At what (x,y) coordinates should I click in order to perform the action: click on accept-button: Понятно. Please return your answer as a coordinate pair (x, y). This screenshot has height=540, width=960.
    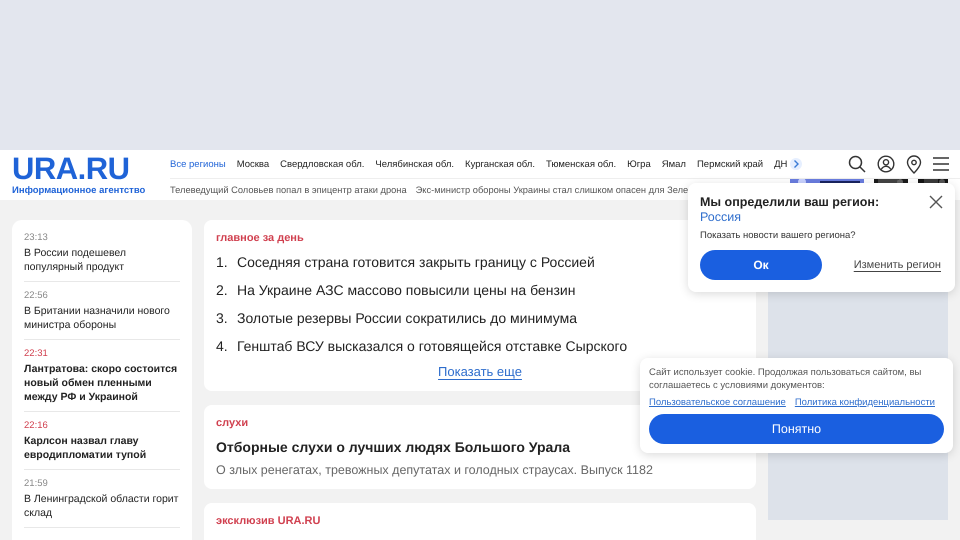
    Looking at the image, I should click on (796, 429).